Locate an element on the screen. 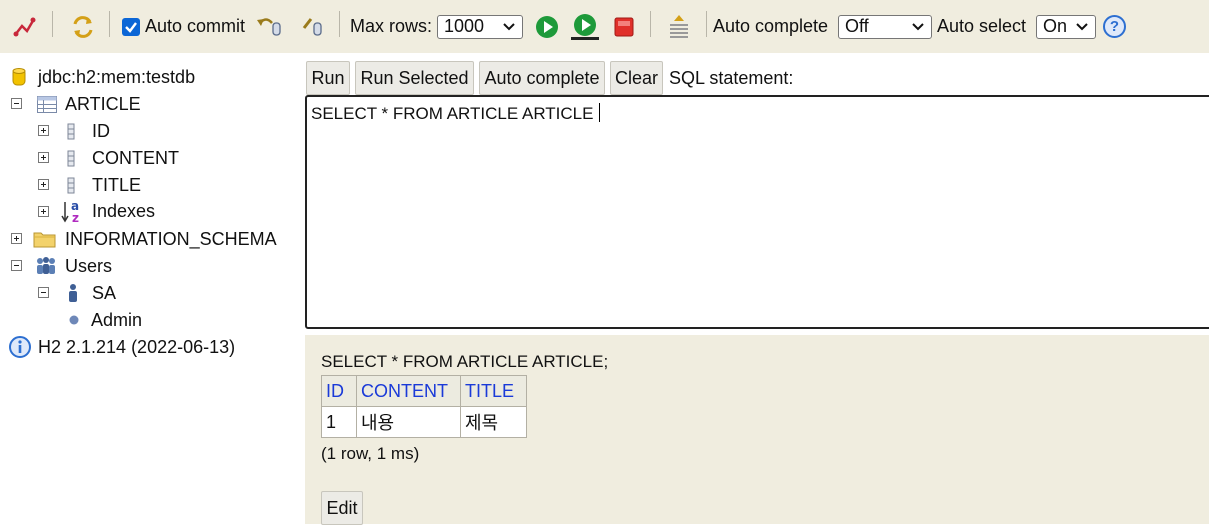 The width and height of the screenshot is (1209, 525). table-icon is located at coordinates (47, 104).